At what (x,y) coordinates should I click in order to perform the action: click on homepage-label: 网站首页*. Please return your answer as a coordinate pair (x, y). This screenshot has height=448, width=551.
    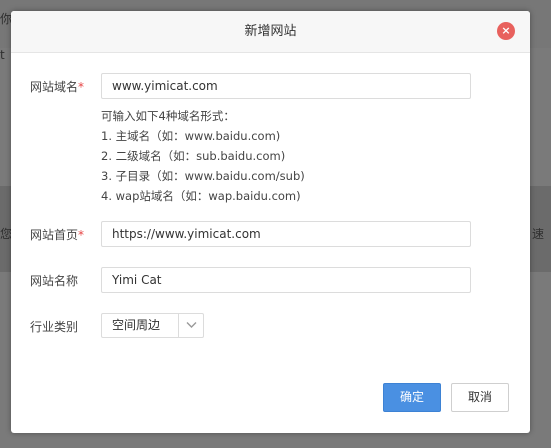
    Looking at the image, I should click on (57, 235).